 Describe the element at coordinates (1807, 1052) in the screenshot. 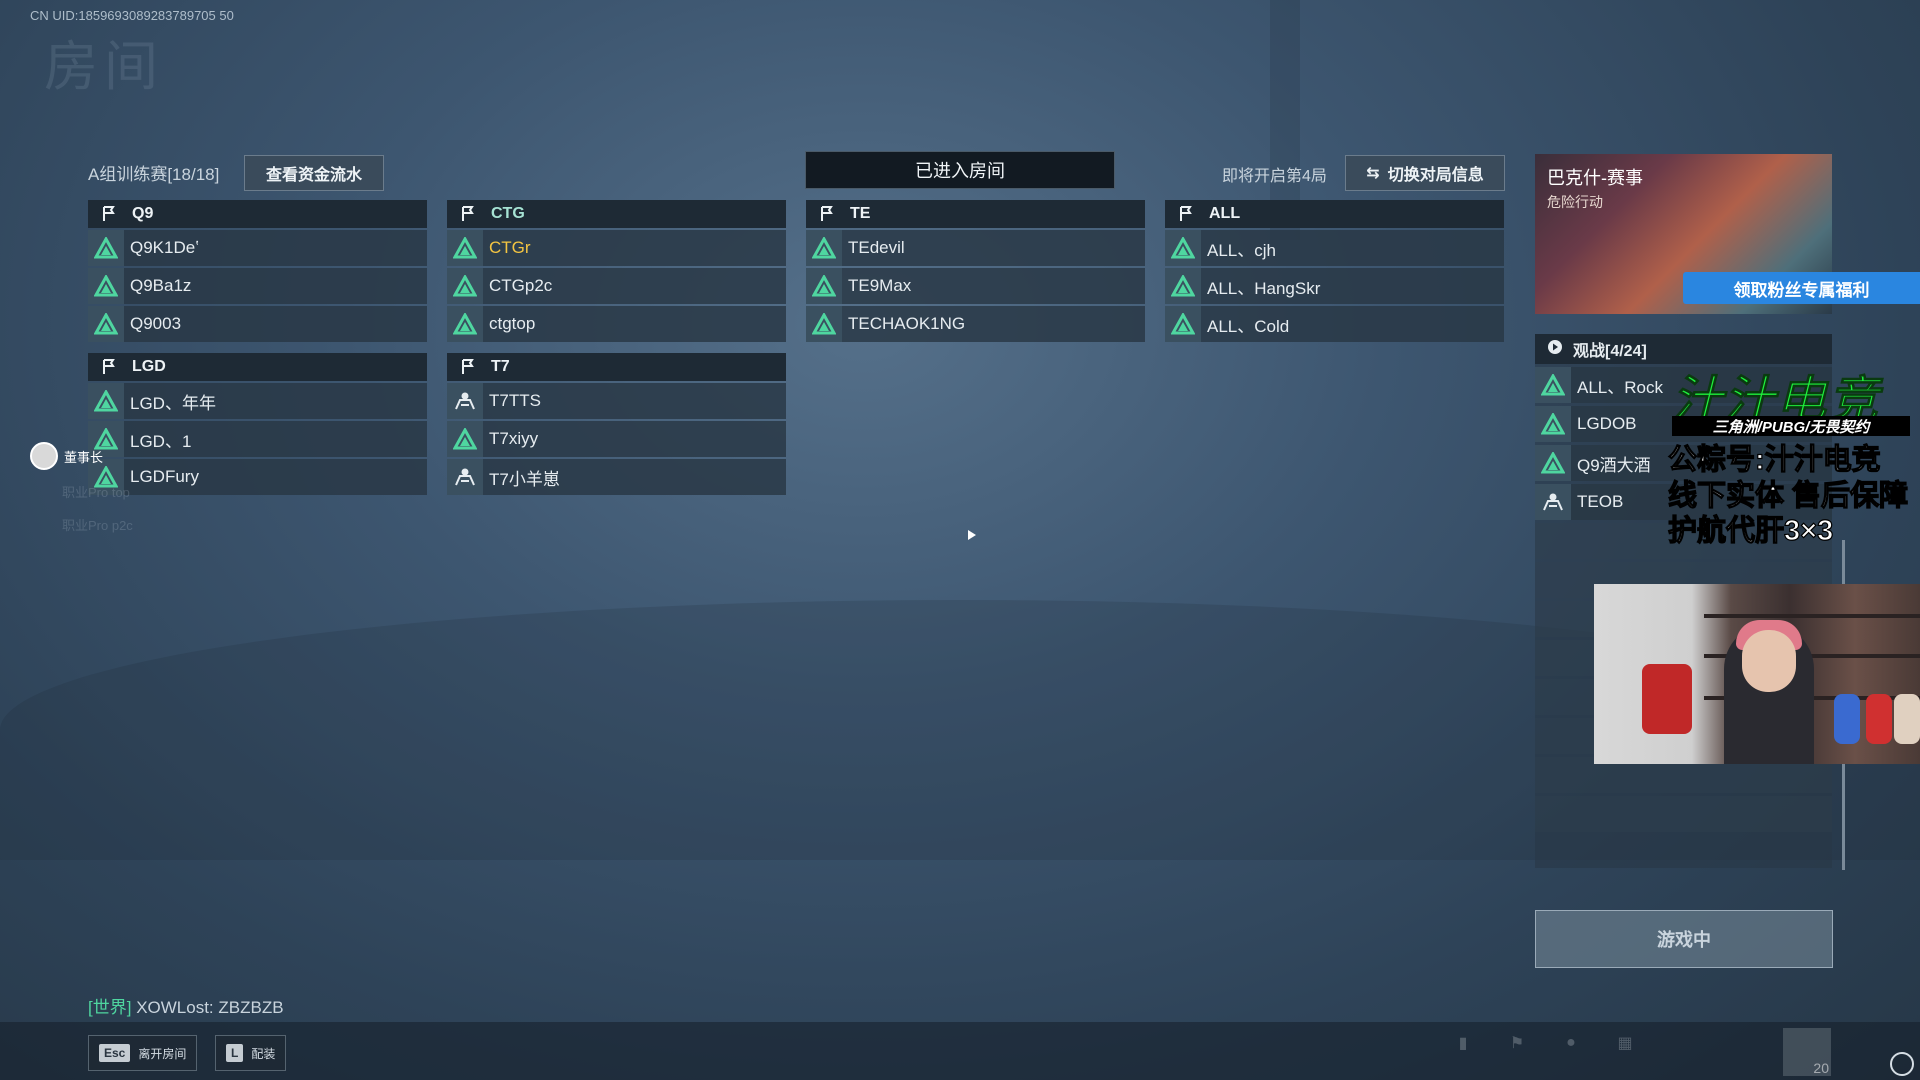

I see `map-thumbnail: 20` at that location.